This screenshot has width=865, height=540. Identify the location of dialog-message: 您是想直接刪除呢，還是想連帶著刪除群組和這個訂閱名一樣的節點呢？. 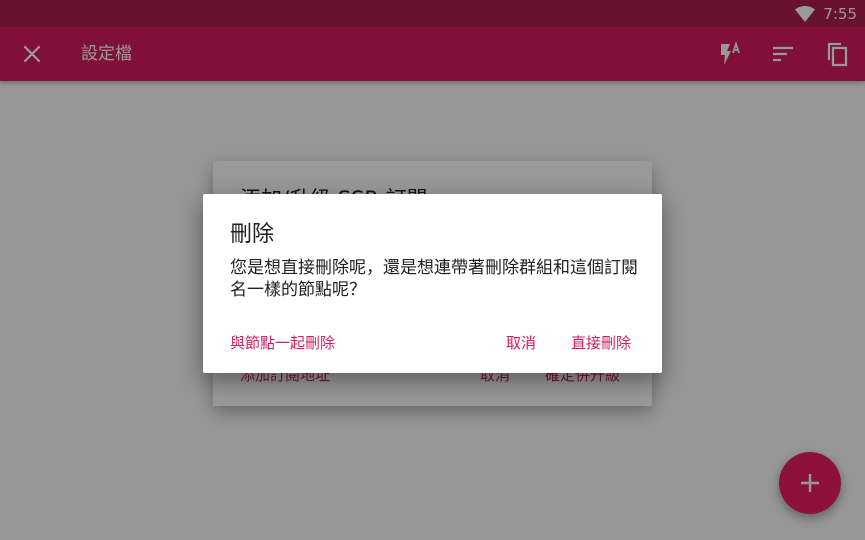
(434, 279).